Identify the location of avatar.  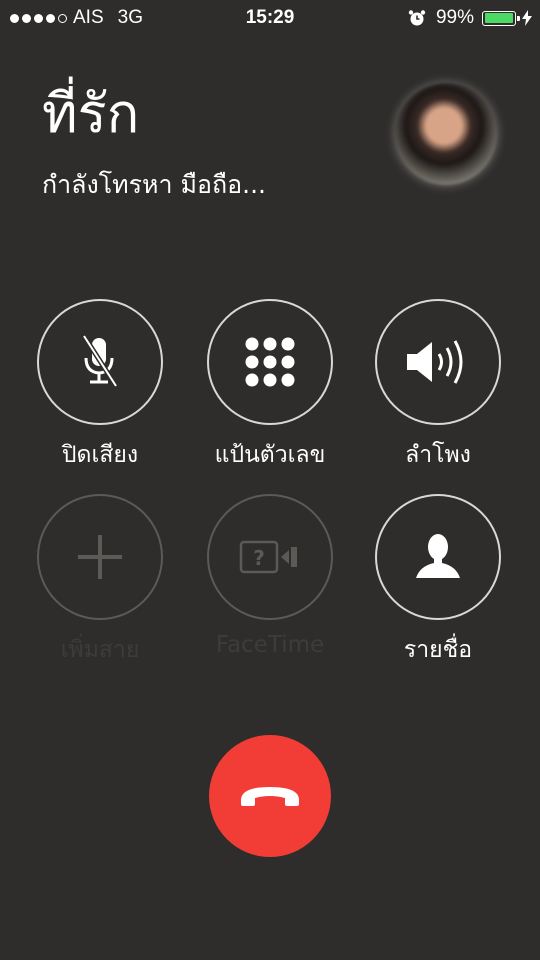
(446, 134).